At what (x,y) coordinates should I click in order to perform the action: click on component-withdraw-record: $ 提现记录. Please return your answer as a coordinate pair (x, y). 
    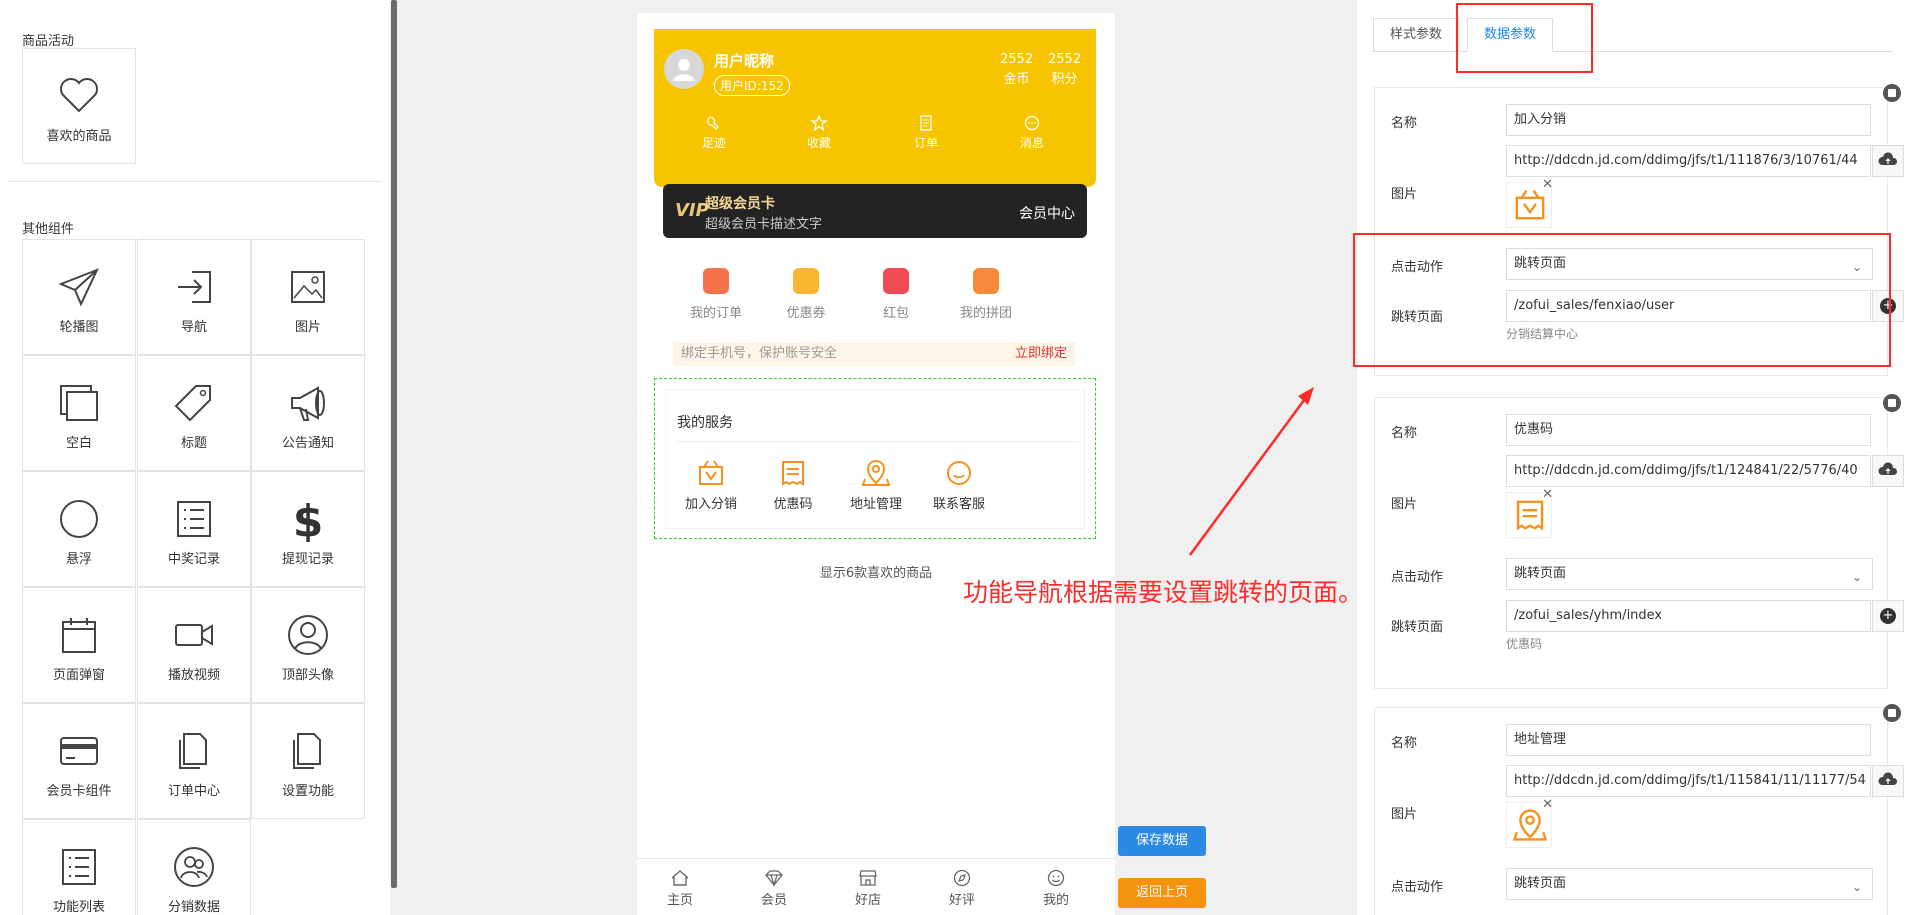
    Looking at the image, I should click on (308, 529).